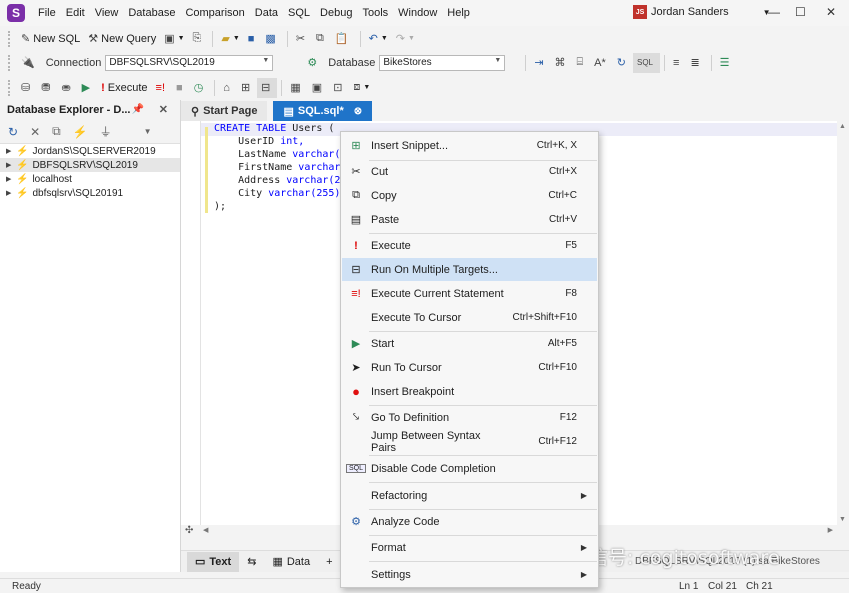  I want to click on scroll-left-icon: ◀, so click(205, 530).